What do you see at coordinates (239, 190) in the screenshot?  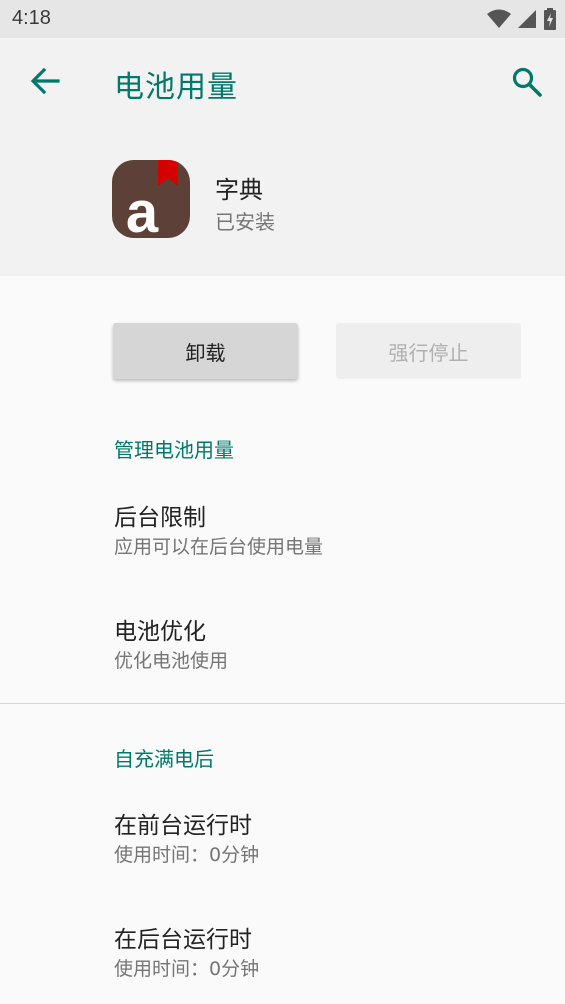 I see `app-name: 字典` at bounding box center [239, 190].